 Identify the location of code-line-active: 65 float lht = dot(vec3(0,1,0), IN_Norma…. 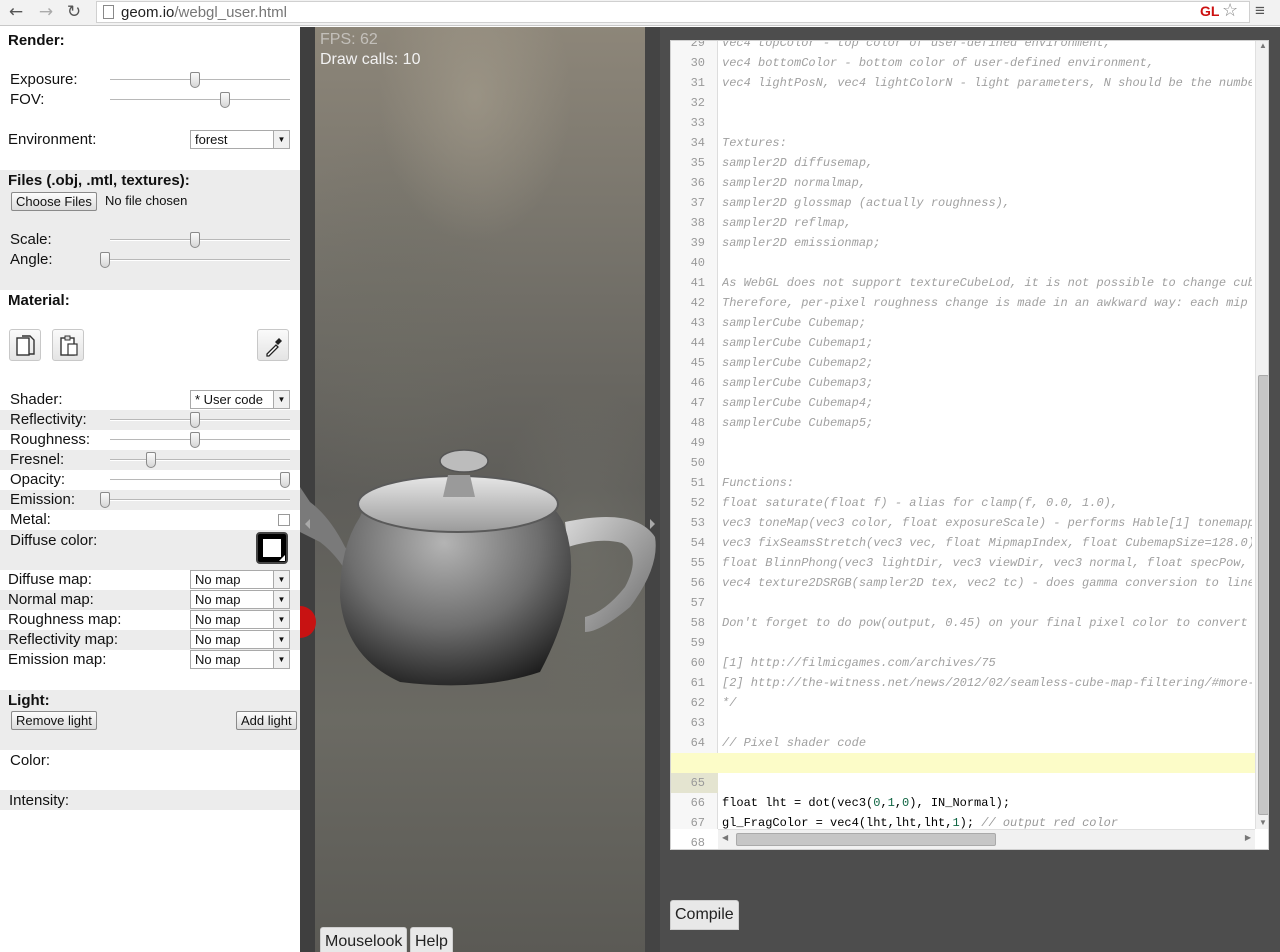
(963, 781).